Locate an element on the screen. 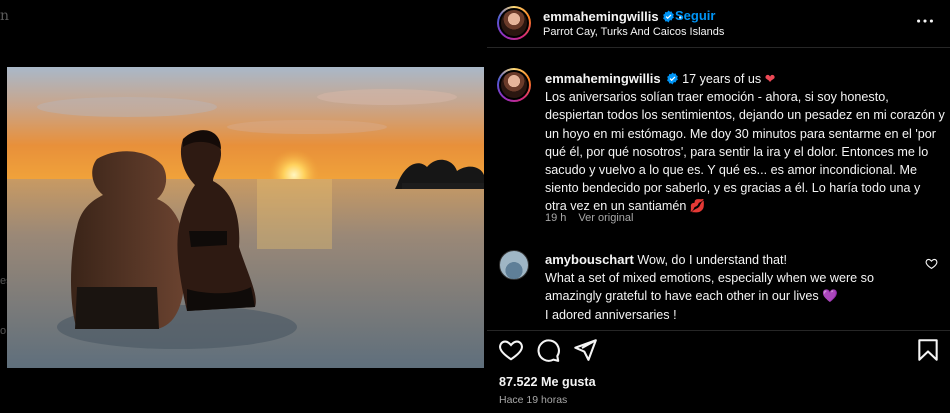  caption-meta: 19 h Ver original is located at coordinates (589, 218).